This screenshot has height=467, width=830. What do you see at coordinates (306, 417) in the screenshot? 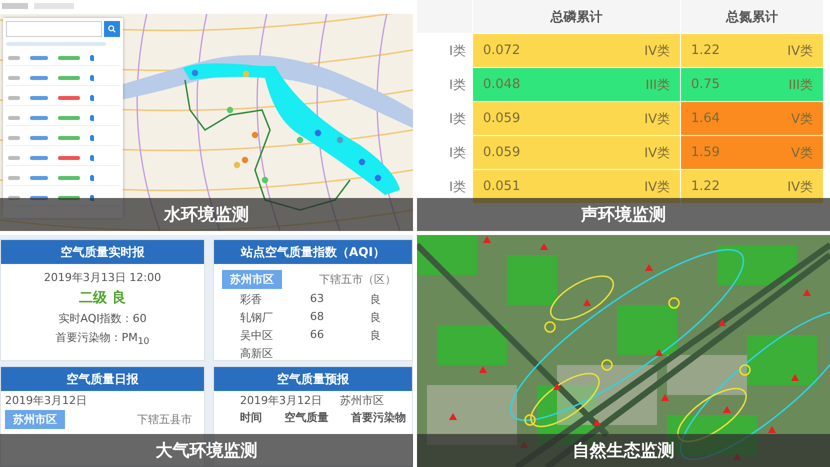
I see `column-header: 空气质量` at bounding box center [306, 417].